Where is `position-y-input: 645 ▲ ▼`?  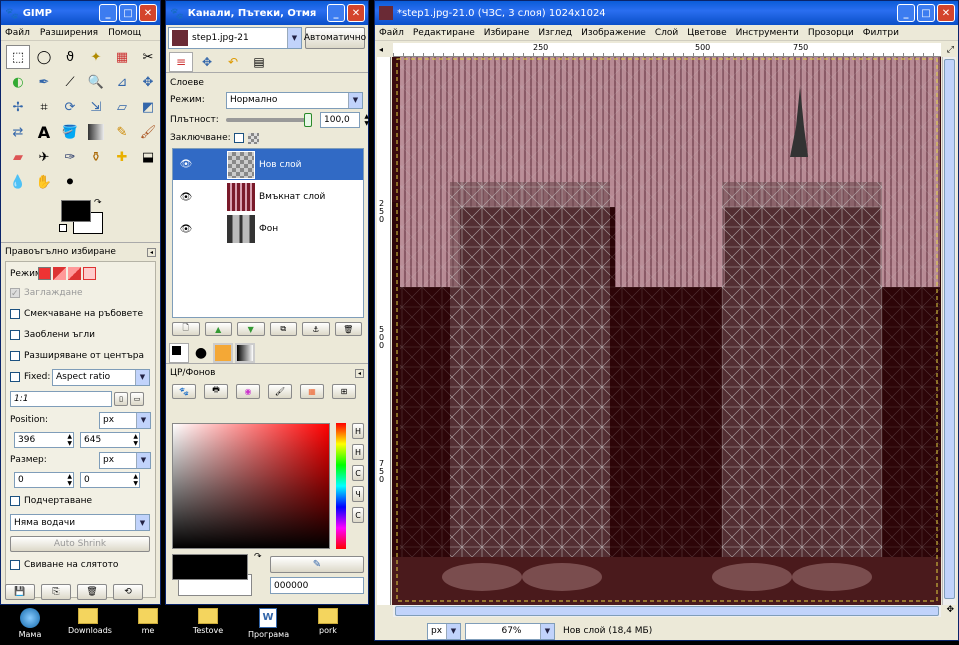 position-y-input: 645 ▲ ▼ is located at coordinates (110, 440).